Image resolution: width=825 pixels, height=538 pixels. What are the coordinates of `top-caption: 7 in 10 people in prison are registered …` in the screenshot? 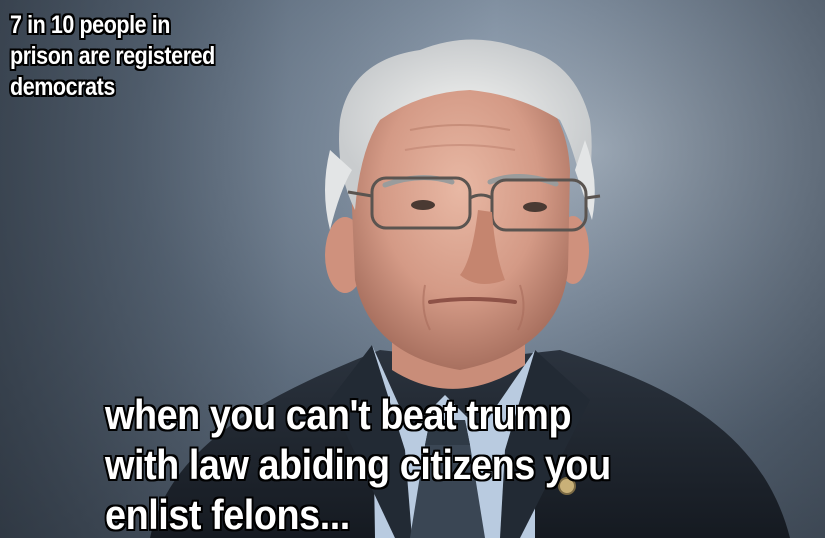 It's located at (112, 56).